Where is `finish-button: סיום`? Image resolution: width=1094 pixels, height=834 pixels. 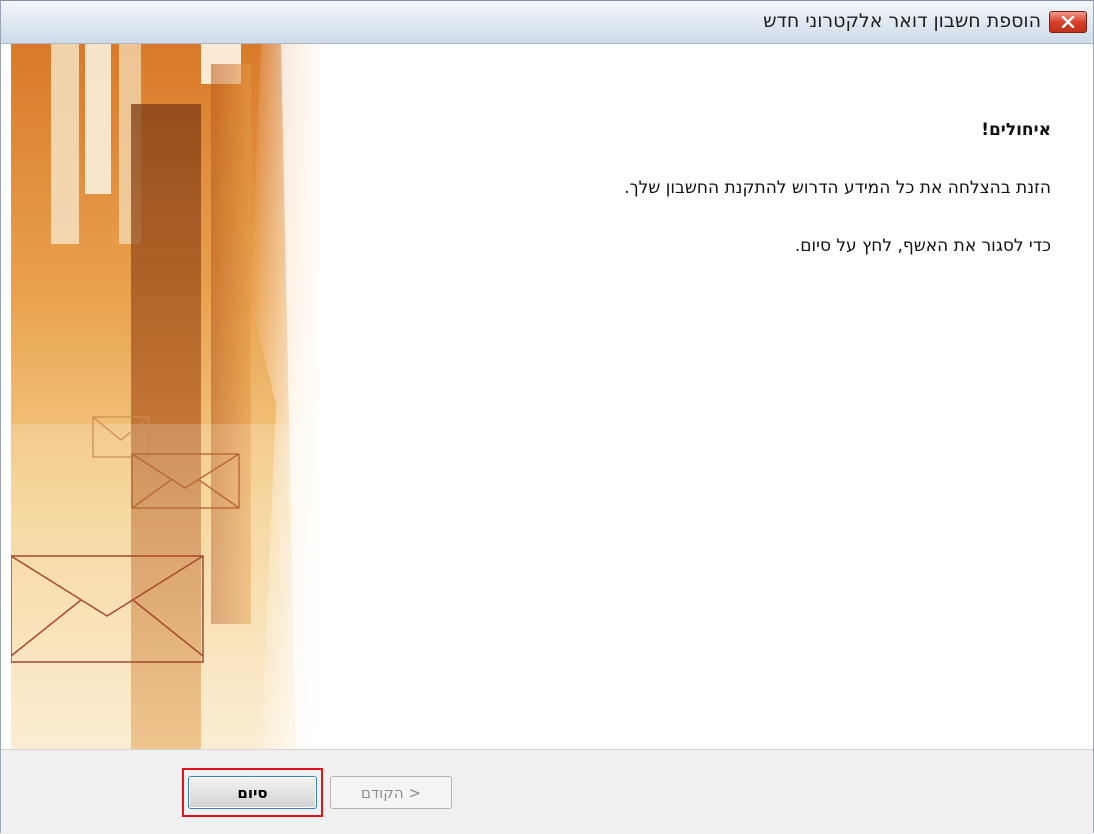
finish-button: סיום is located at coordinates (252, 792).